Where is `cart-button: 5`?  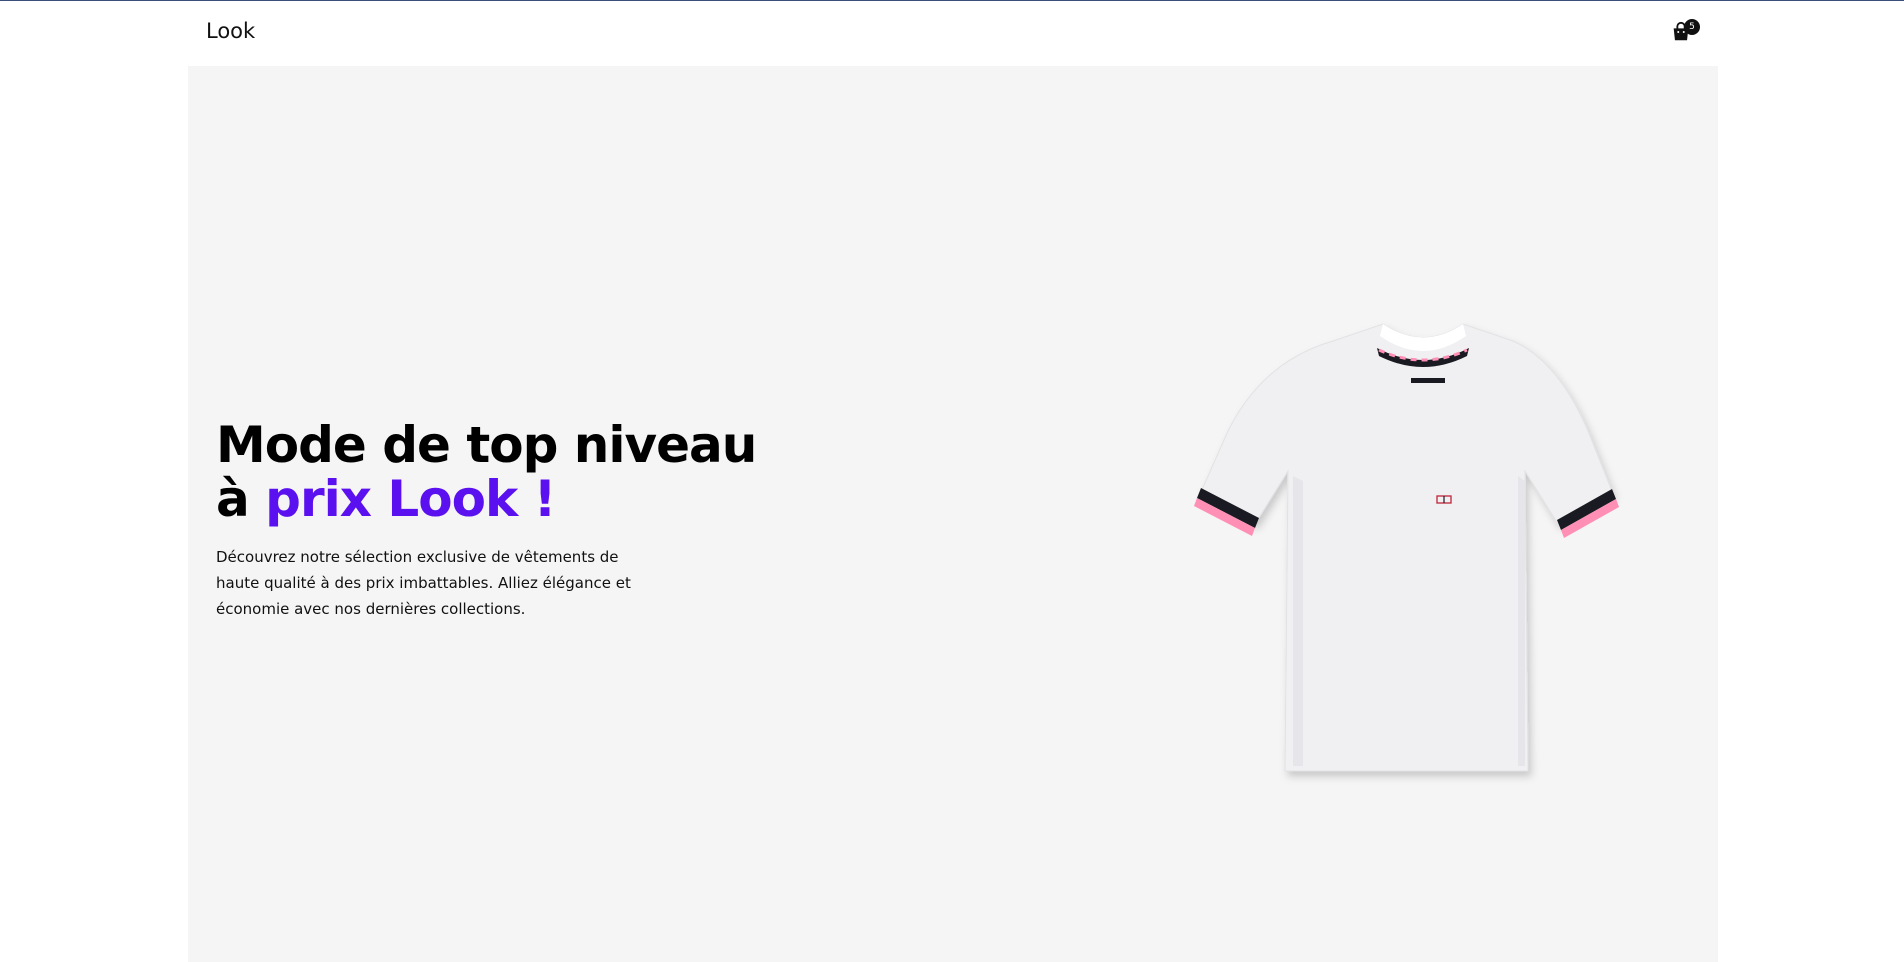 cart-button: 5 is located at coordinates (1683, 32).